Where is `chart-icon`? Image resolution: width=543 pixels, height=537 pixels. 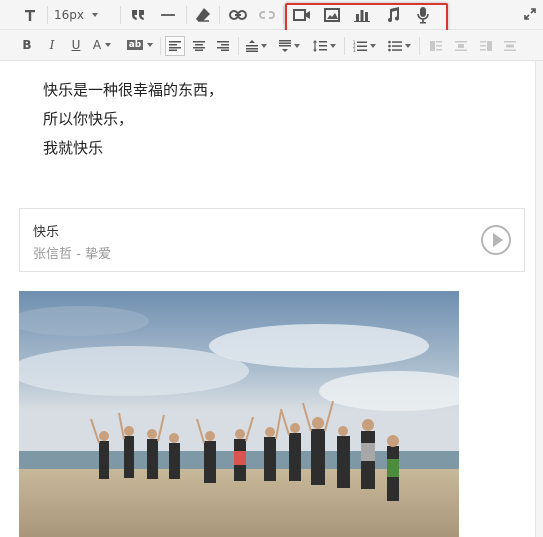
chart-icon is located at coordinates (362, 15).